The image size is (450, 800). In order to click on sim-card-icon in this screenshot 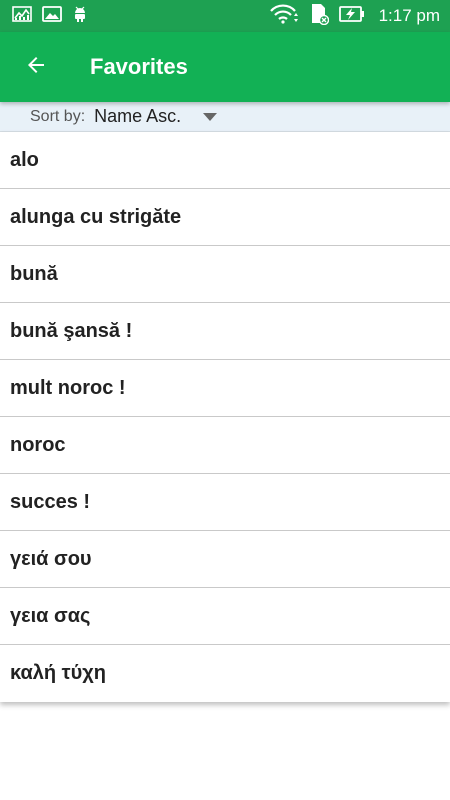, I will do `click(319, 16)`.